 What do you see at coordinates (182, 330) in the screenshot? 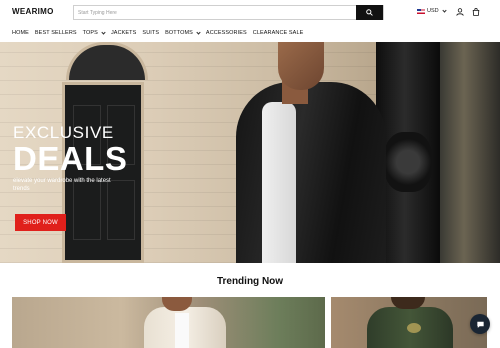
I see `product-image-shirt` at bounding box center [182, 330].